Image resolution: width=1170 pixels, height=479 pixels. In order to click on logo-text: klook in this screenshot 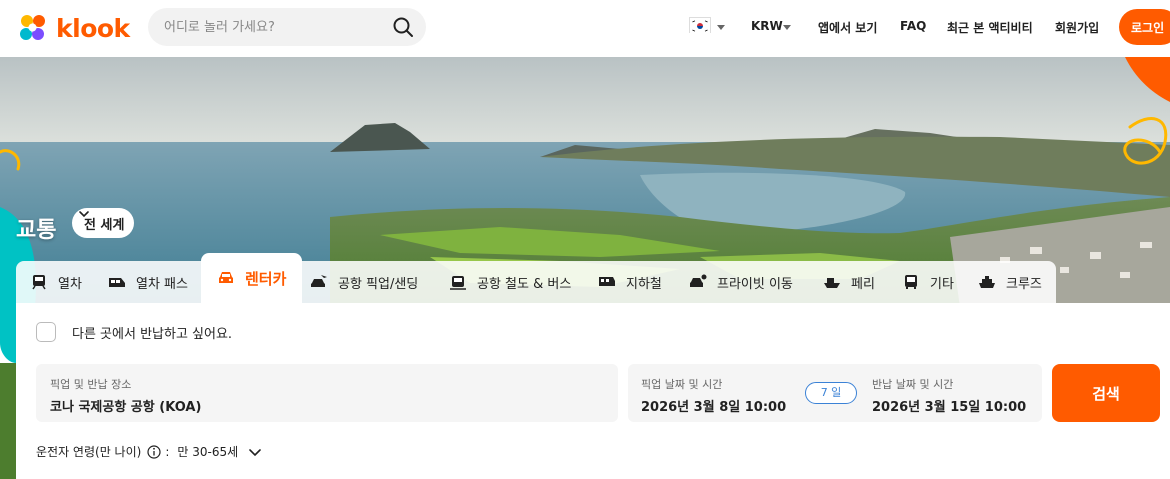, I will do `click(93, 28)`.